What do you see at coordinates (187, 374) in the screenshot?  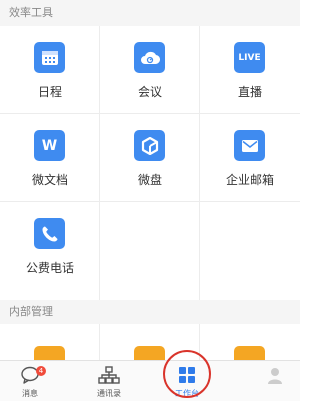 I see `highlight-ring` at bounding box center [187, 374].